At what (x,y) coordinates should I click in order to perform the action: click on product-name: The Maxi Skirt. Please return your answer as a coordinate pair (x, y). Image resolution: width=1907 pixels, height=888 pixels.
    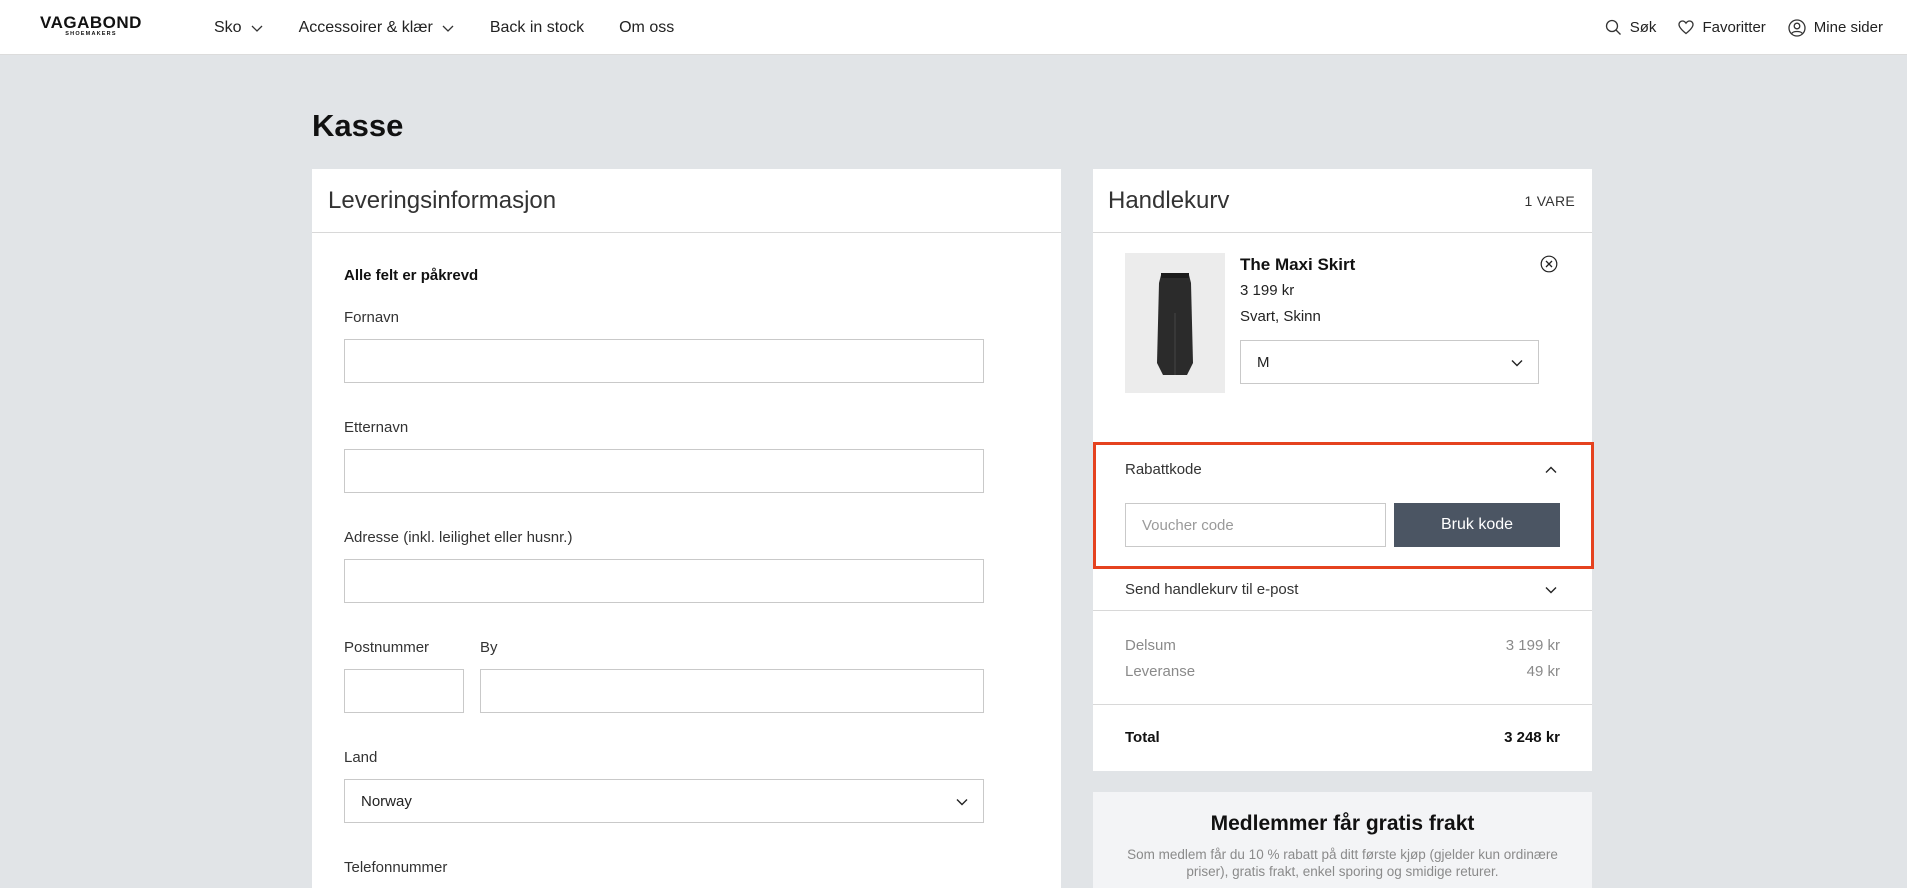
    Looking at the image, I should click on (1297, 265).